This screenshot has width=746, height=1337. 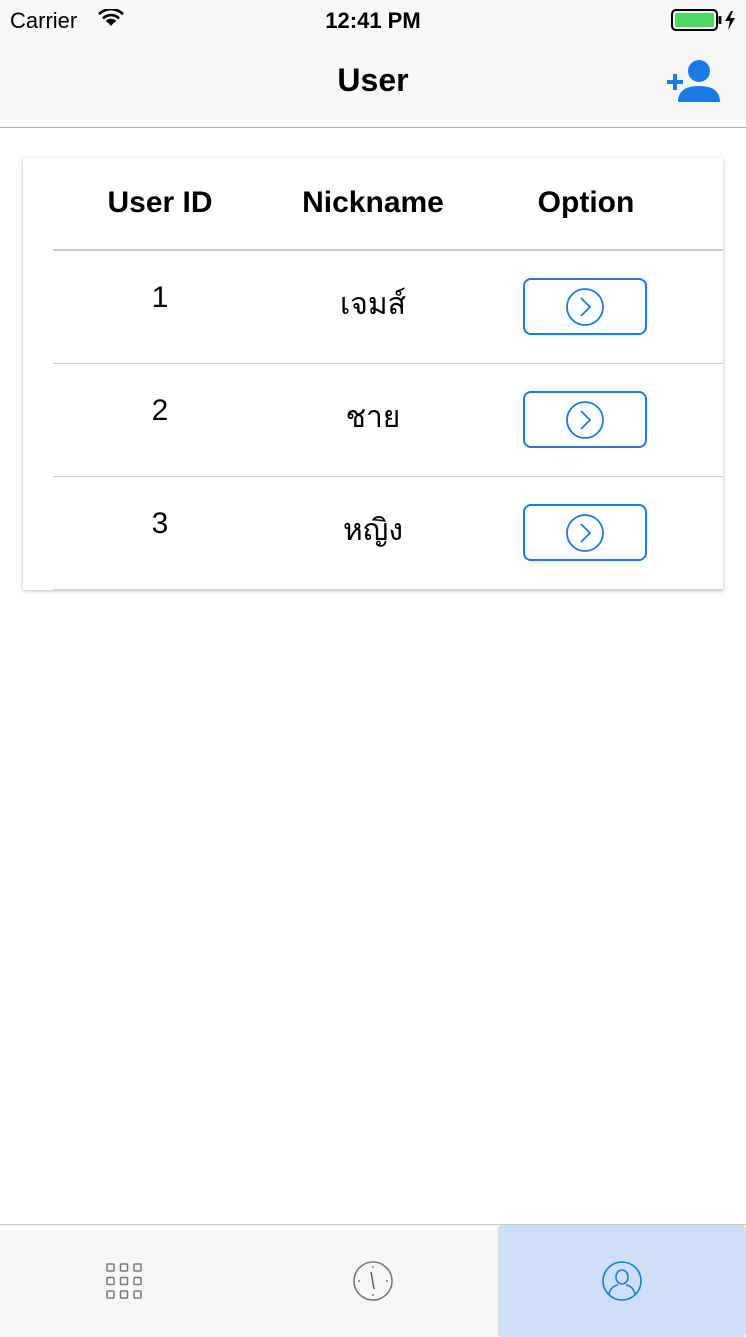 I want to click on status-time: 12:41 PM, so click(x=373, y=20).